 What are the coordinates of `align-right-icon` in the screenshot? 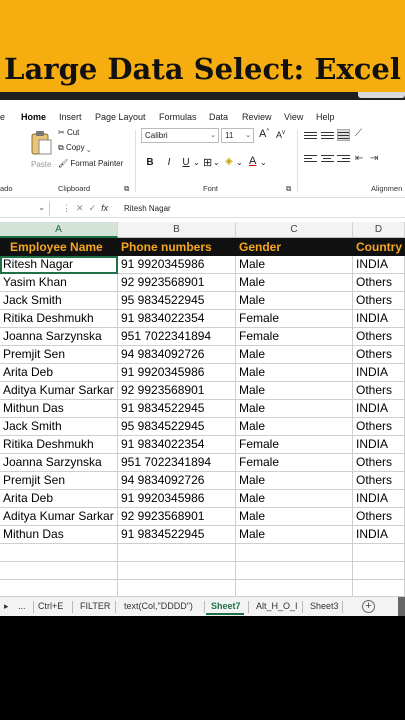 It's located at (343, 159).